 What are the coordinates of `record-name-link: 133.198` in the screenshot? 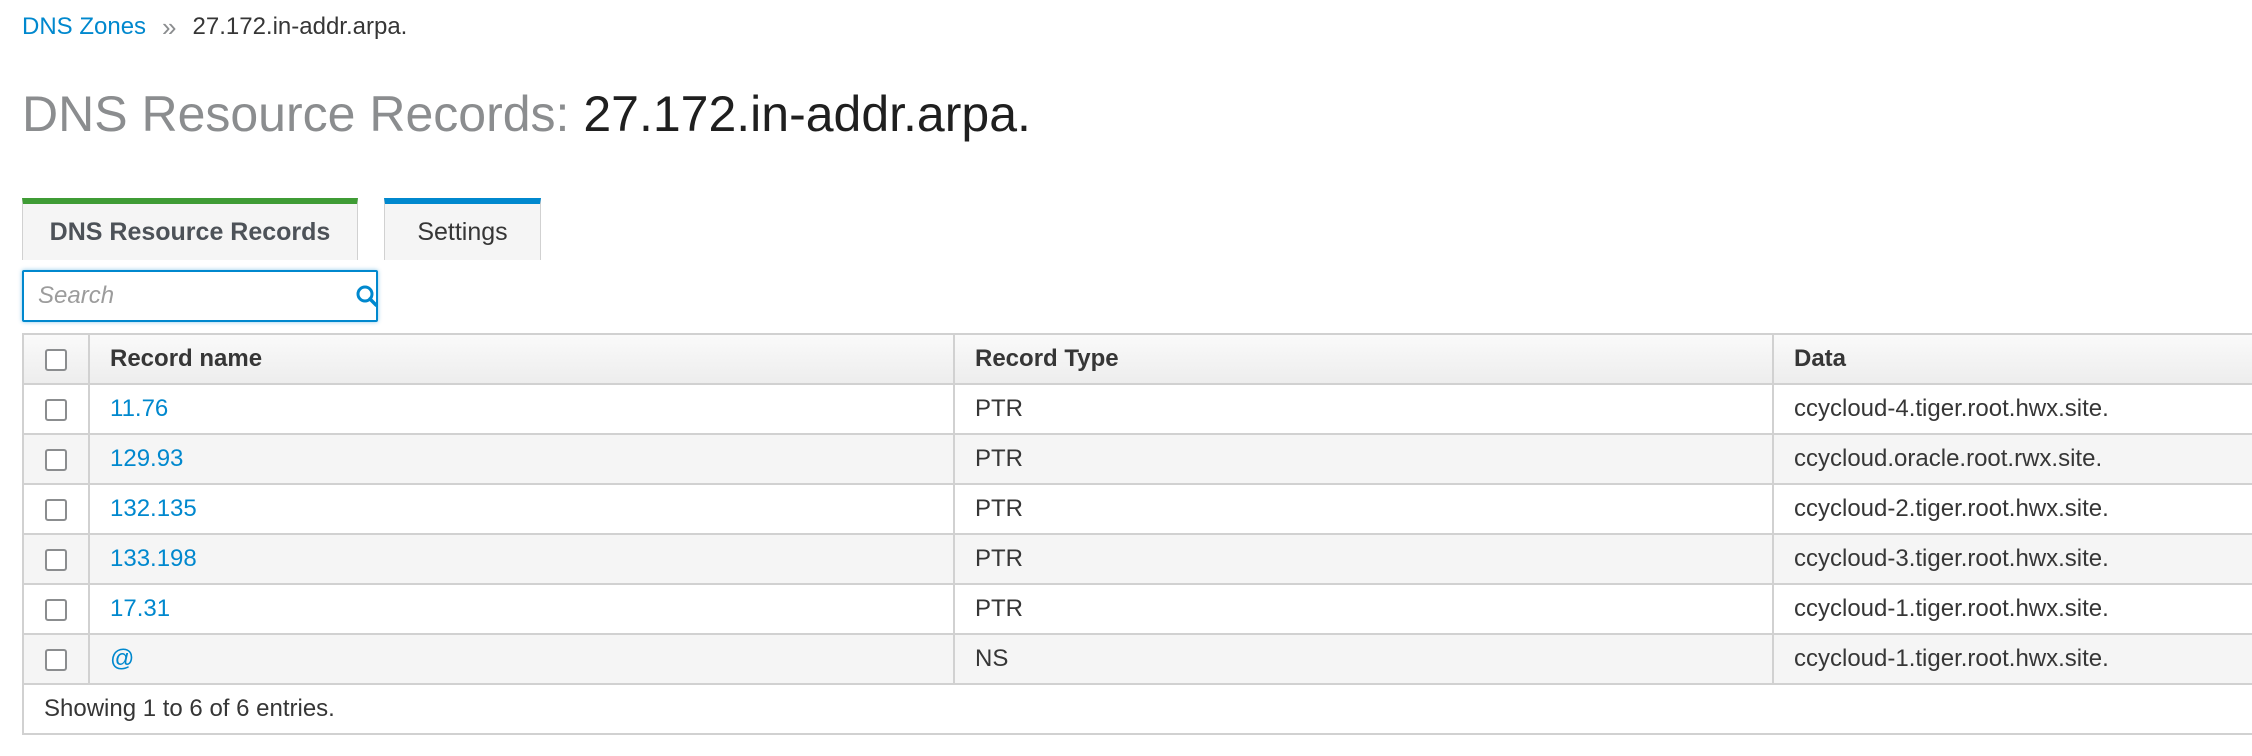 It's located at (153, 558).